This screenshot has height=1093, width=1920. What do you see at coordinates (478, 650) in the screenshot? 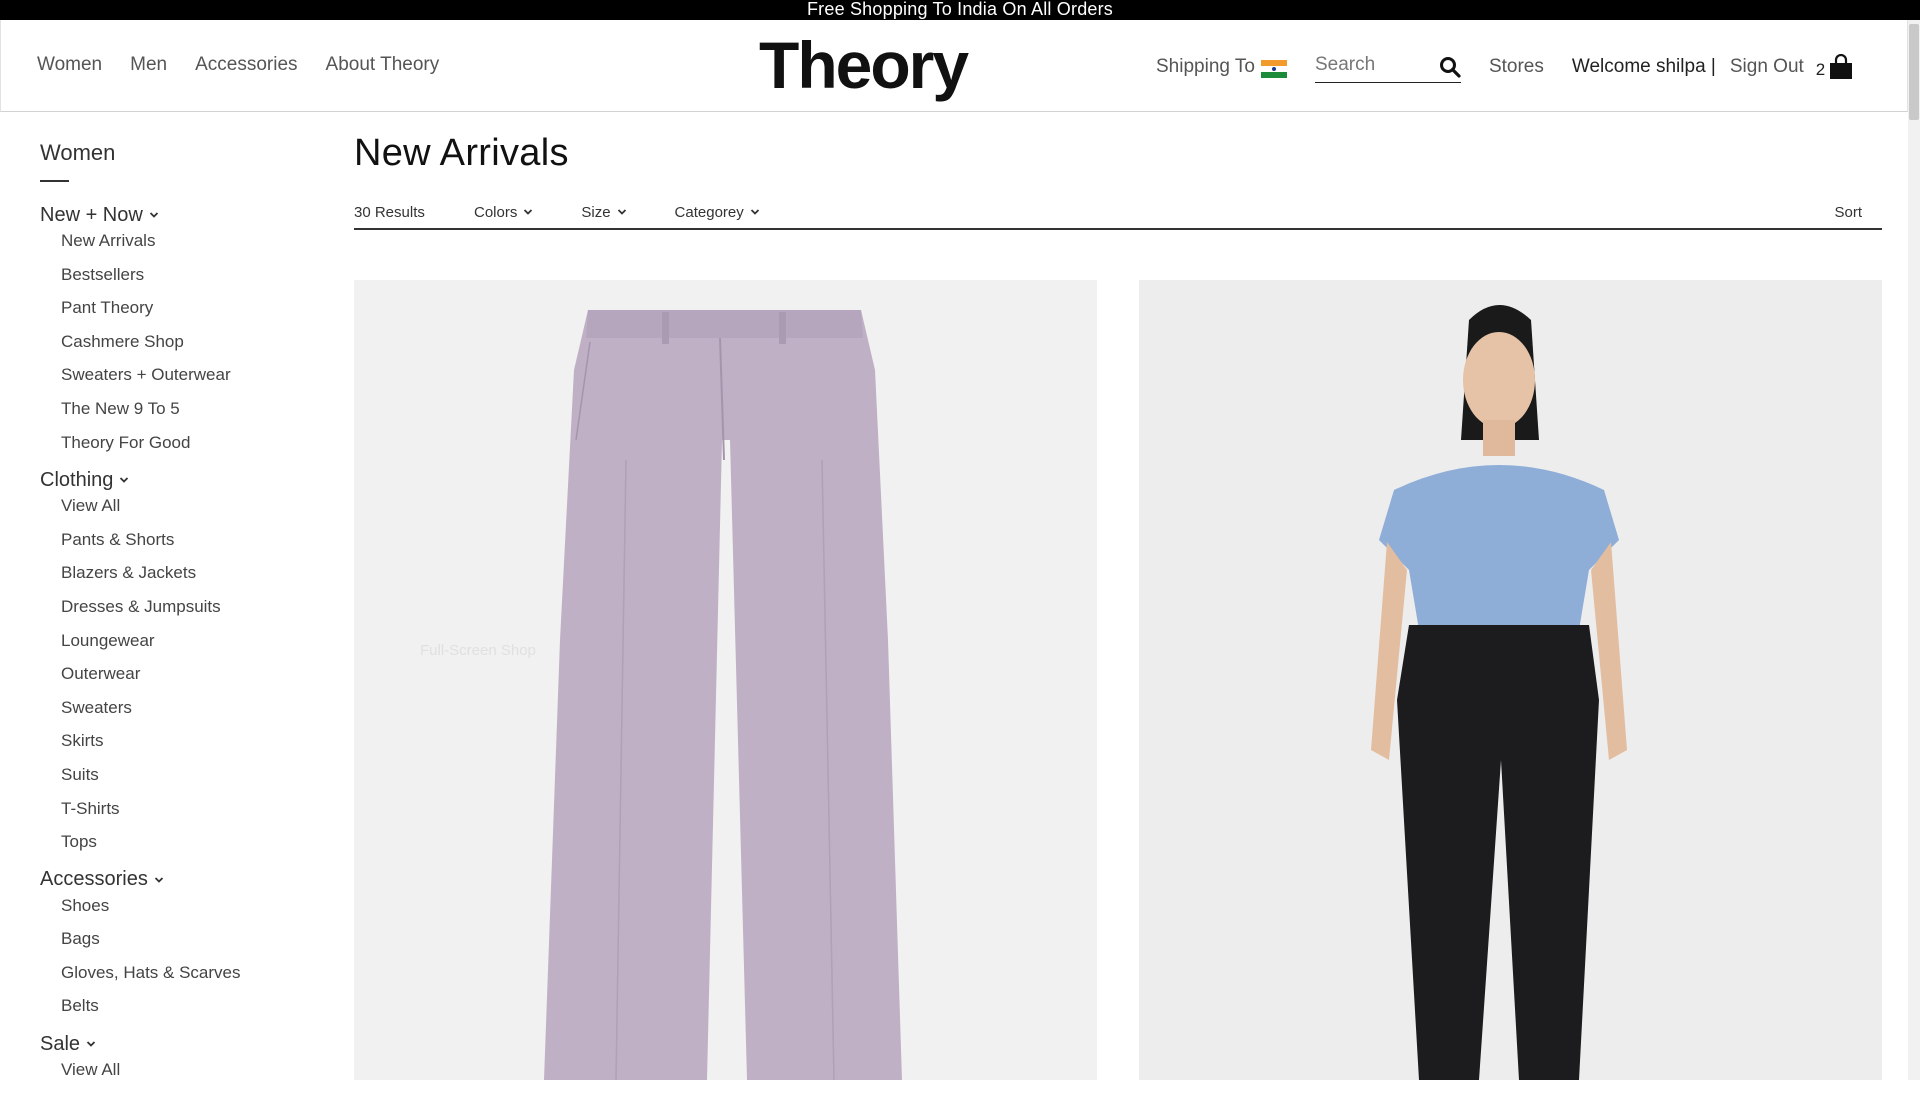
I see `card-overlay-text: Full-Screen Shop` at bounding box center [478, 650].